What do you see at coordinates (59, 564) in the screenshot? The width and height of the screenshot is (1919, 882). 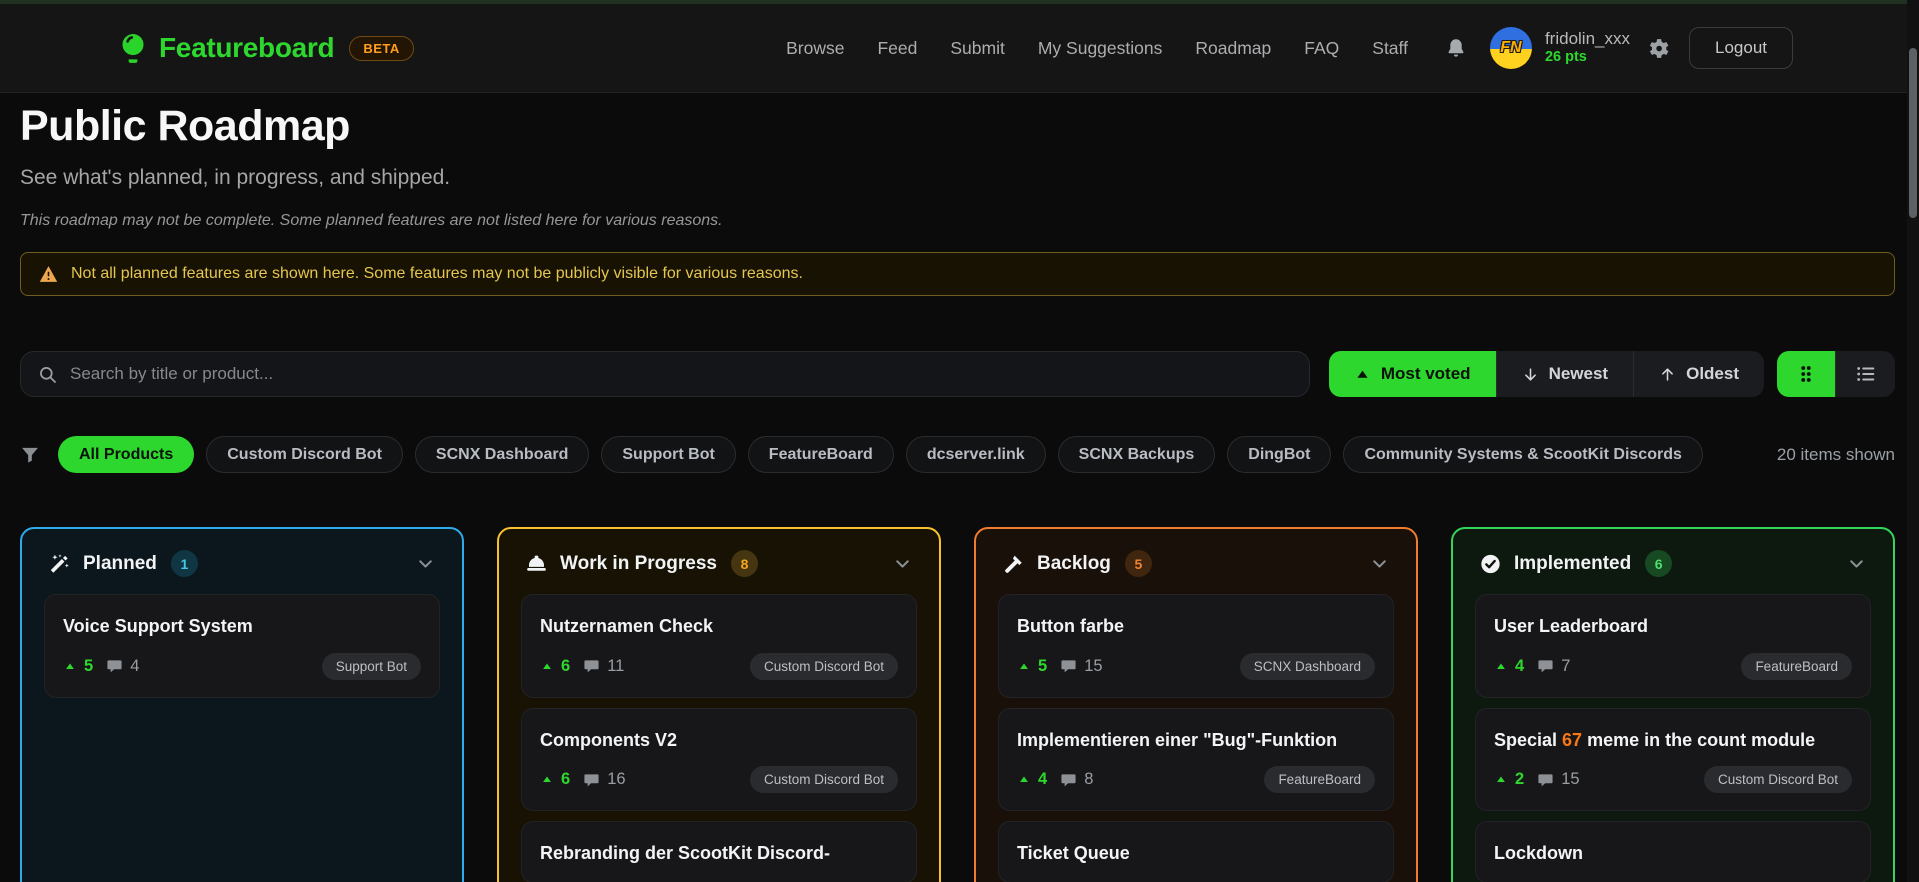 I see `magic-wand-icon` at bounding box center [59, 564].